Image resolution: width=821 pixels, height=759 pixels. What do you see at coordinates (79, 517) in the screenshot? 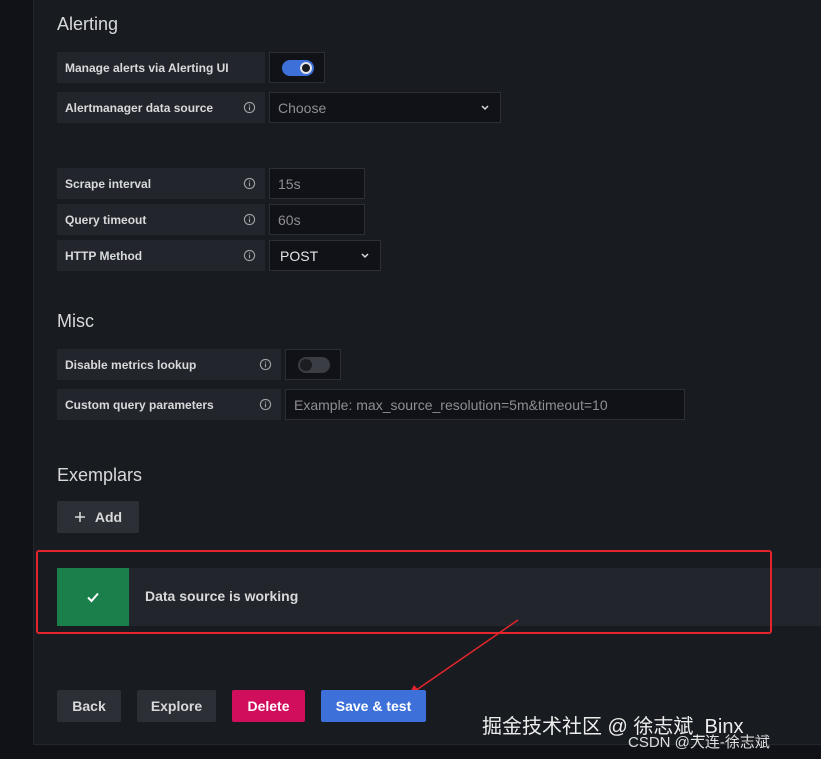
I see `plus-icon` at bounding box center [79, 517].